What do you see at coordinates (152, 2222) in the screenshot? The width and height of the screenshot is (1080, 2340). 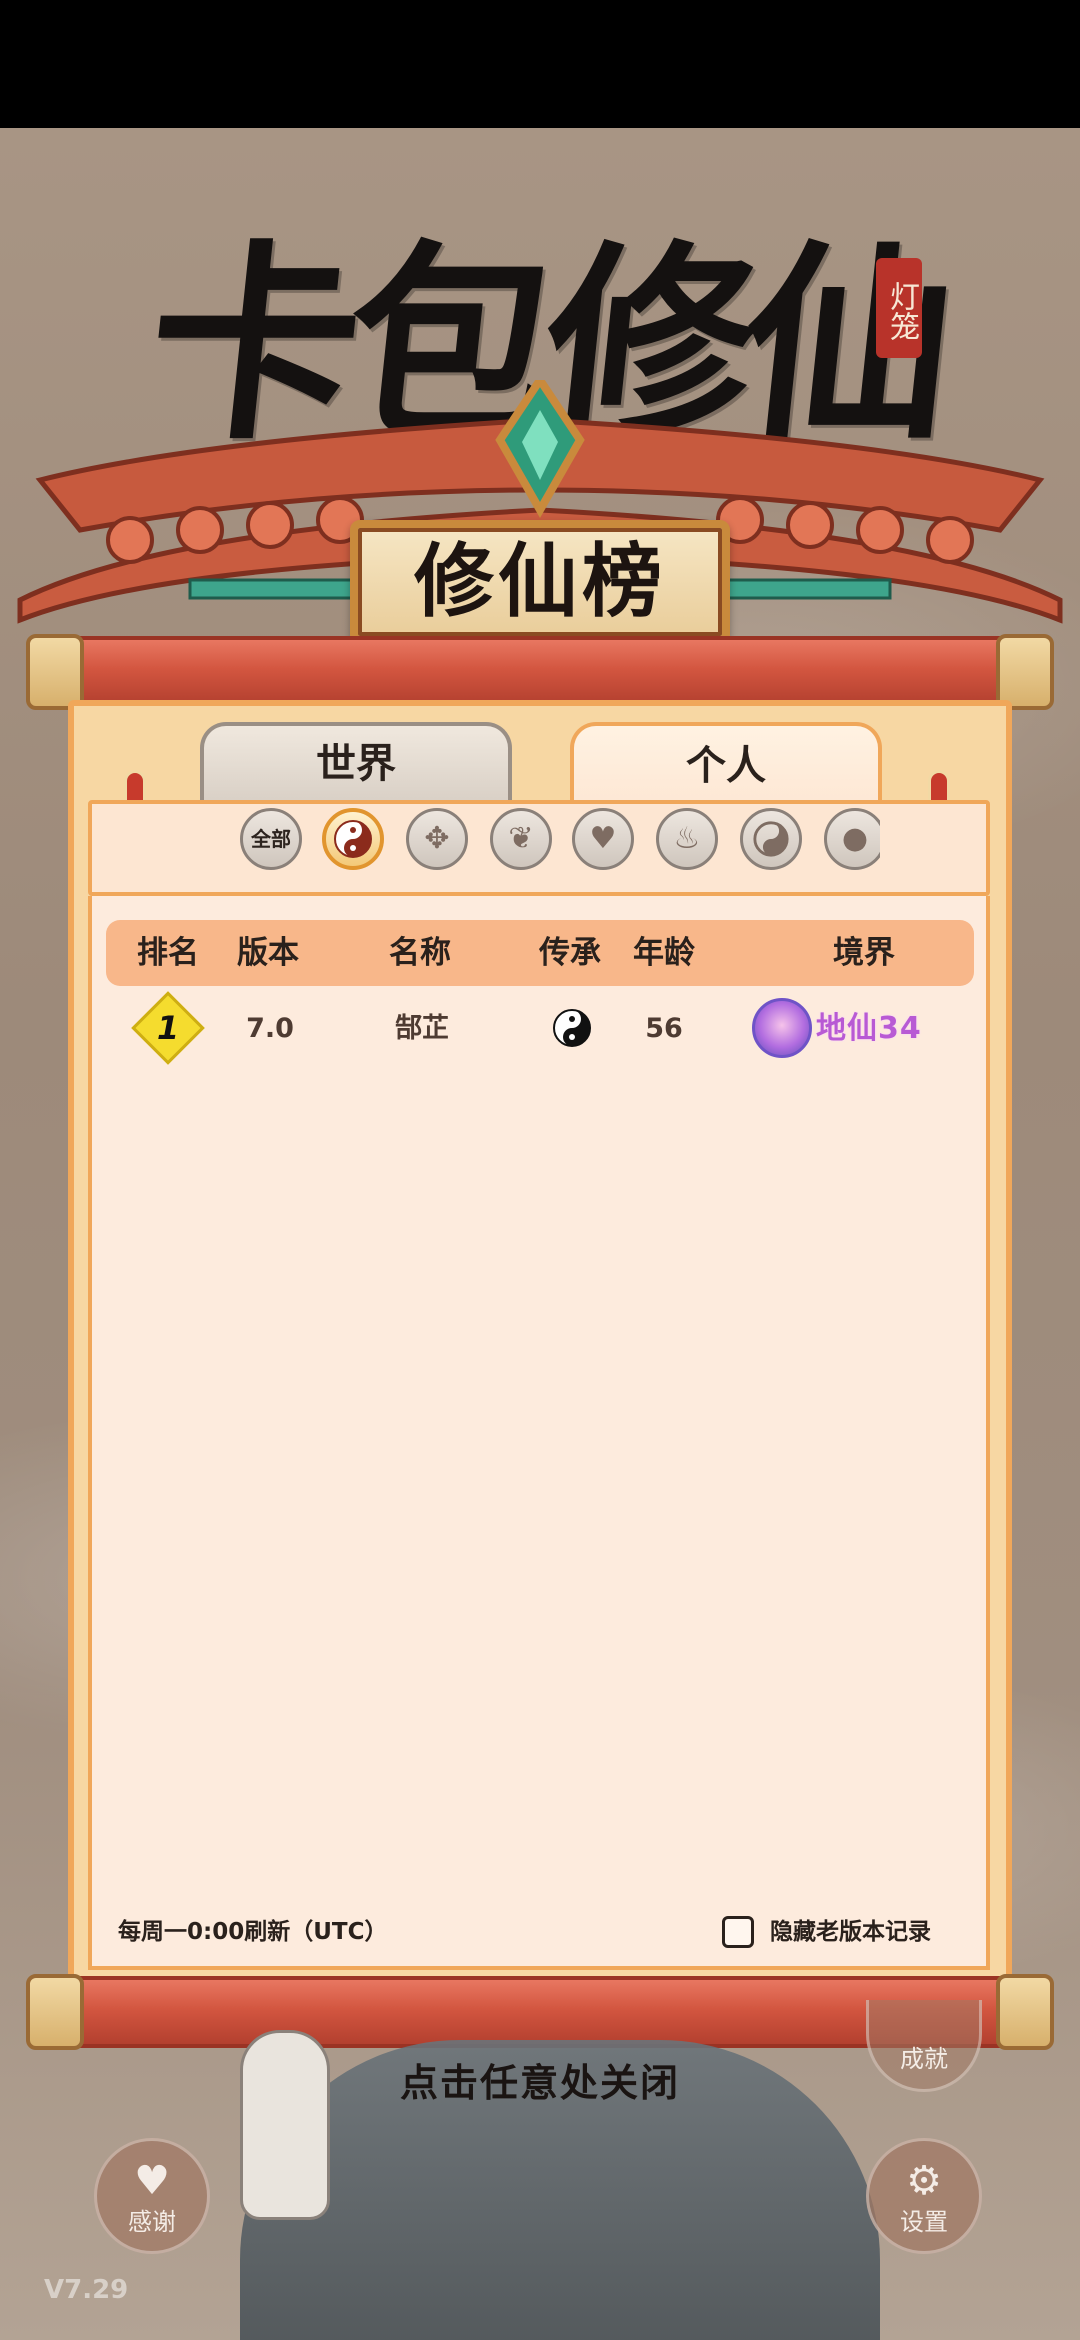 I see `thanks-label: 感谢` at bounding box center [152, 2222].